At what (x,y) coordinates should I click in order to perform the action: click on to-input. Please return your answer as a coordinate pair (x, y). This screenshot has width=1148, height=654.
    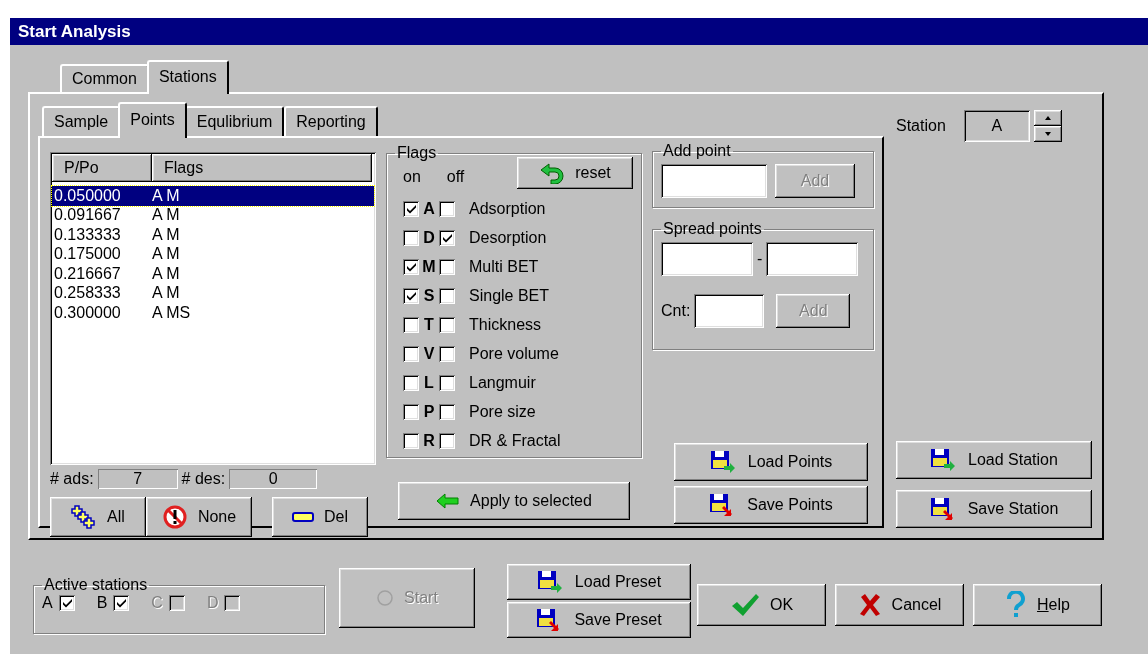
    Looking at the image, I should click on (812, 259).